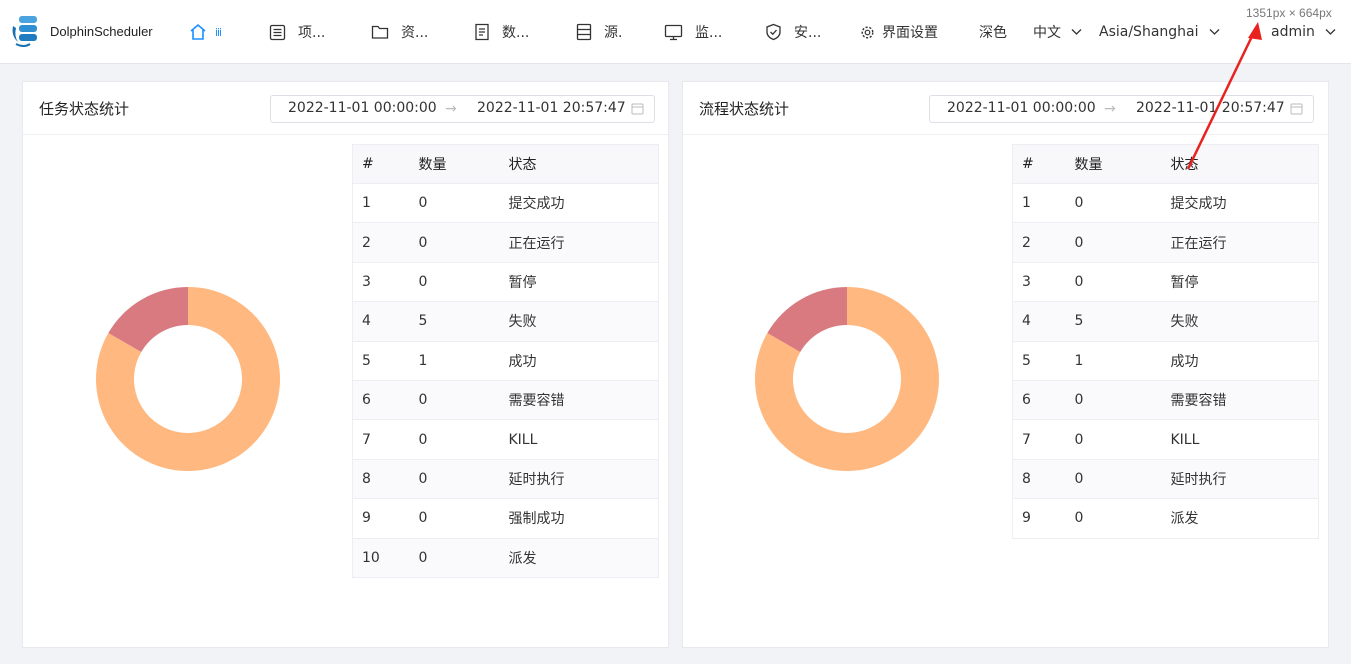 The image size is (1351, 664). What do you see at coordinates (551, 108) in the screenshot?
I see `range-end: 2022-11-01 20:57:47` at bounding box center [551, 108].